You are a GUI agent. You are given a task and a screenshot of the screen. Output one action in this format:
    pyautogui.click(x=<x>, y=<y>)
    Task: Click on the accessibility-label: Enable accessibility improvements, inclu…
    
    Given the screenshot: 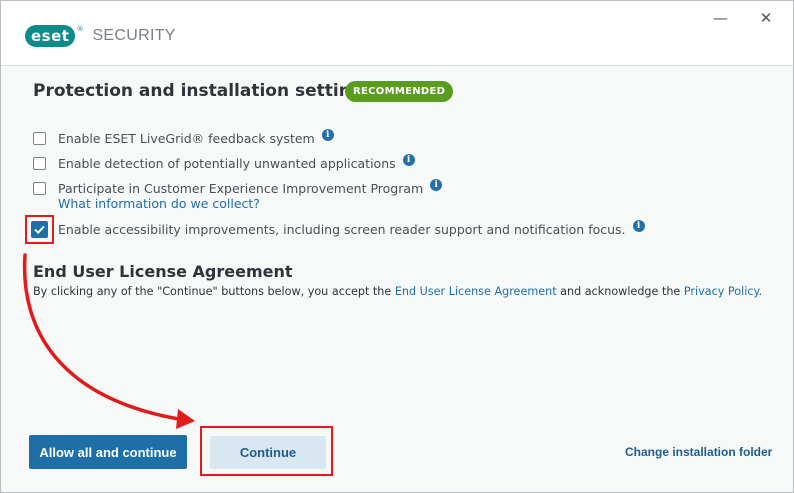 What is the action you would take?
    pyautogui.click(x=342, y=229)
    